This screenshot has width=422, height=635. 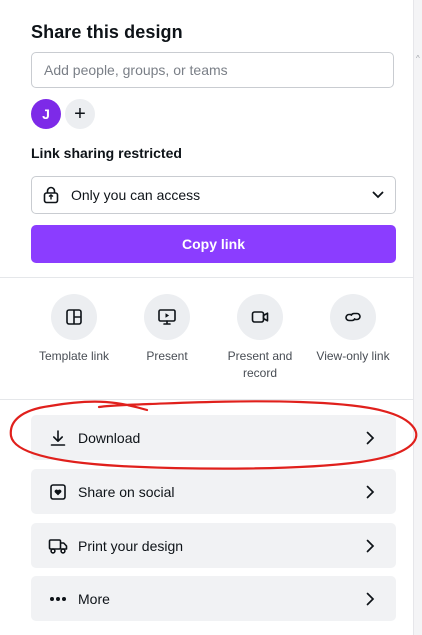 I want to click on quick-action-present: Present, so click(x=167, y=329).